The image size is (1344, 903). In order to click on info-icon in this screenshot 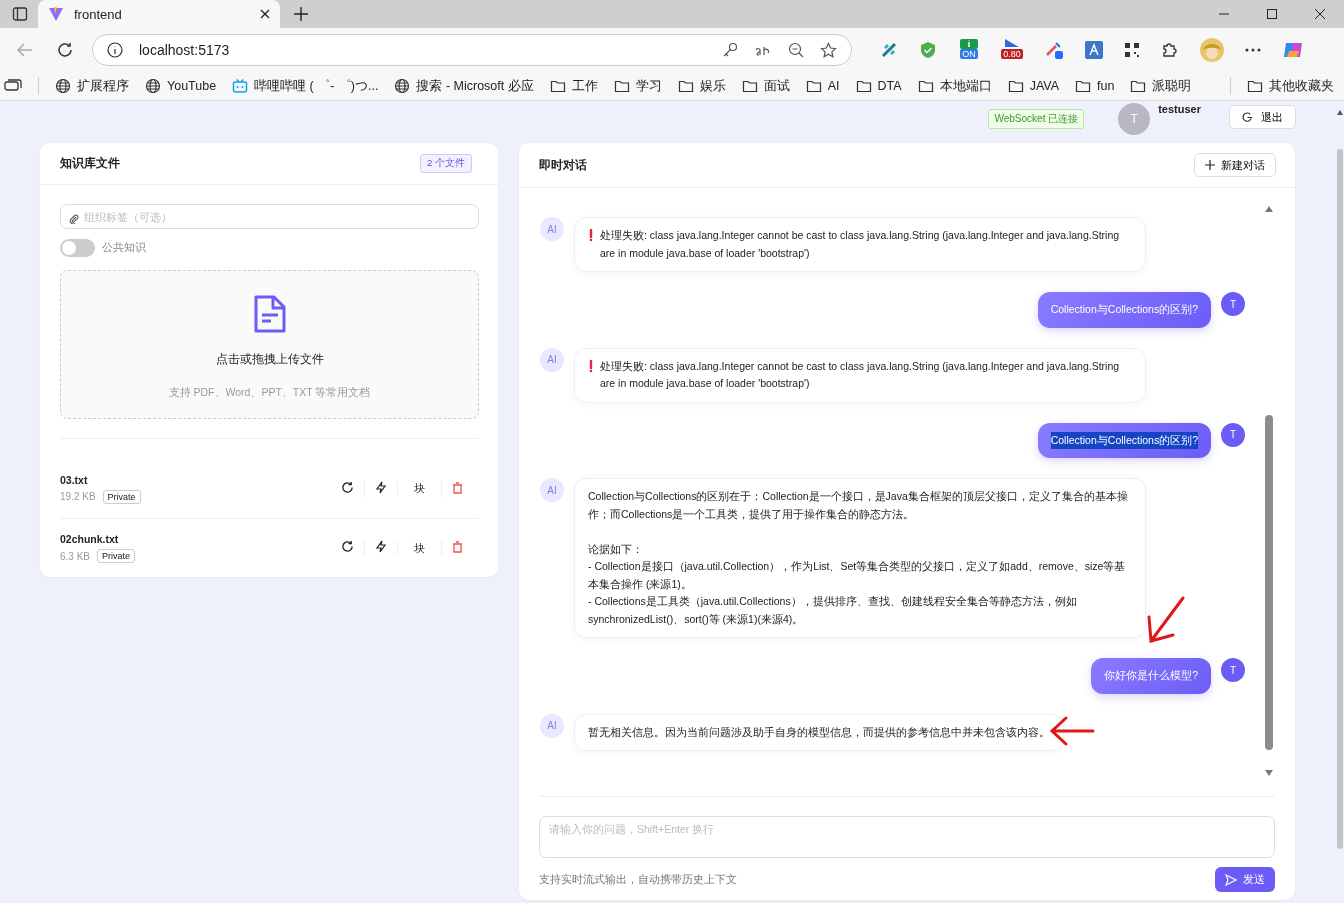, I will do `click(115, 50)`.